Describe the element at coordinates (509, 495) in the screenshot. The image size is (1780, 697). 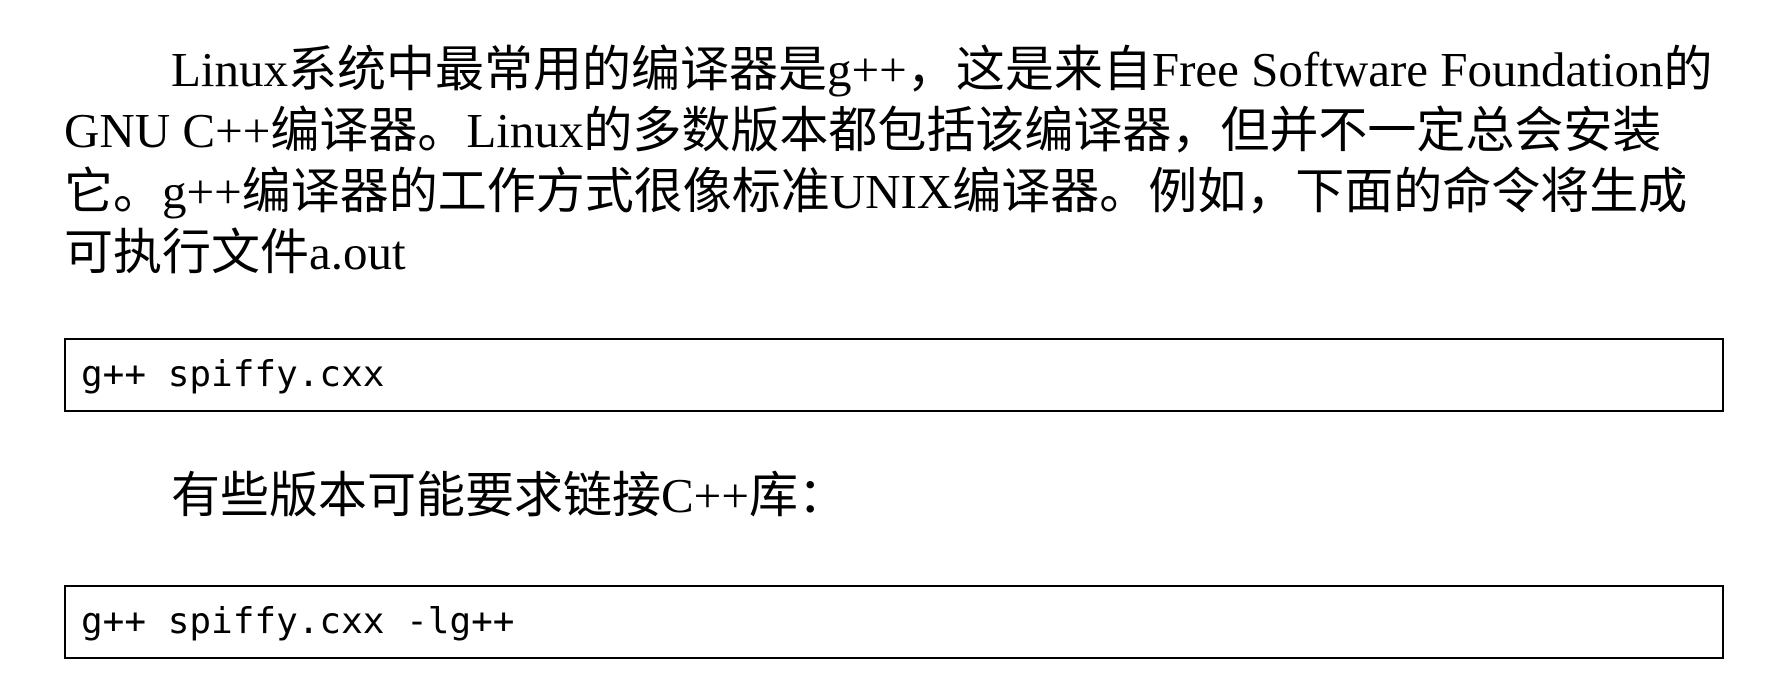
I see `link-library-paragraph: 有些版本可能要求链接C++库：` at that location.